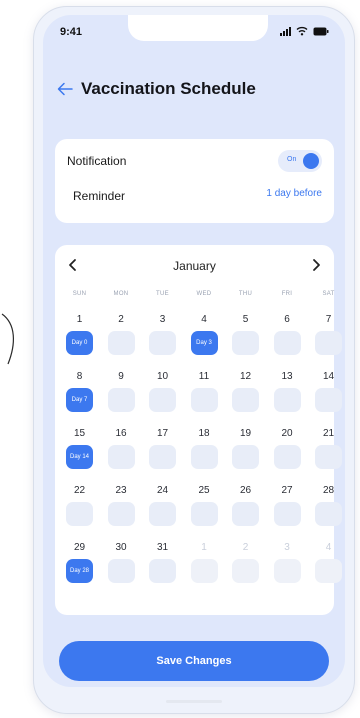 This screenshot has width=360, height=718. I want to click on chevron-right-icon, so click(316, 265).